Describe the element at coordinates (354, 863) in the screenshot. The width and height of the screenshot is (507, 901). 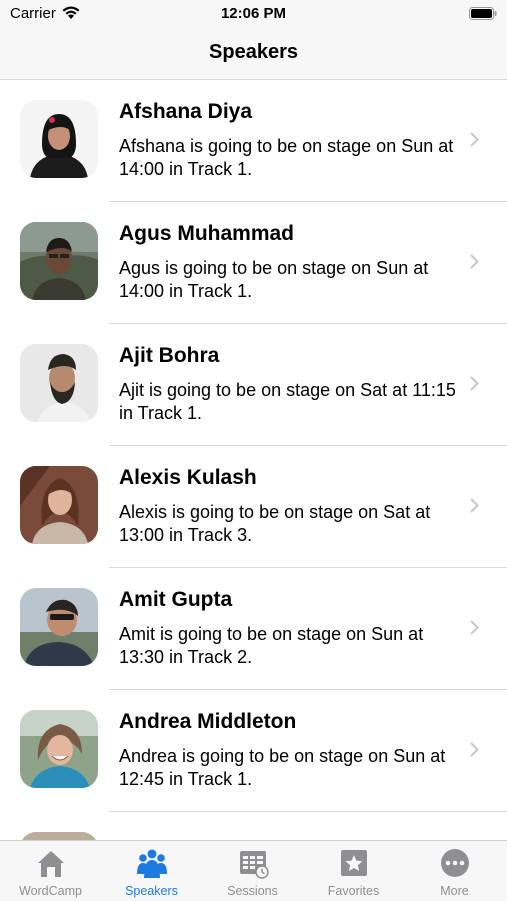
I see `star-icon` at that location.